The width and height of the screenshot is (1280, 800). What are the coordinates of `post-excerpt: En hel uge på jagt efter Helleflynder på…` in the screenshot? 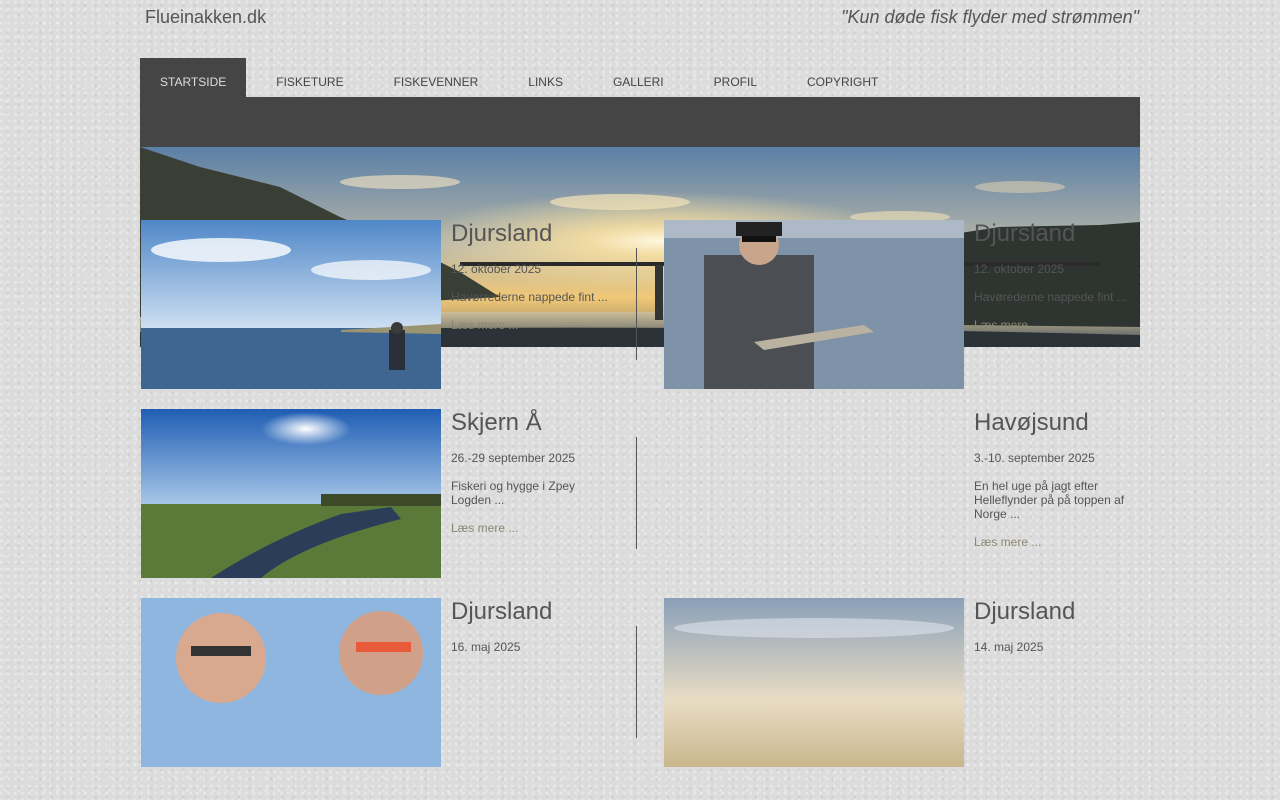 It's located at (1049, 500).